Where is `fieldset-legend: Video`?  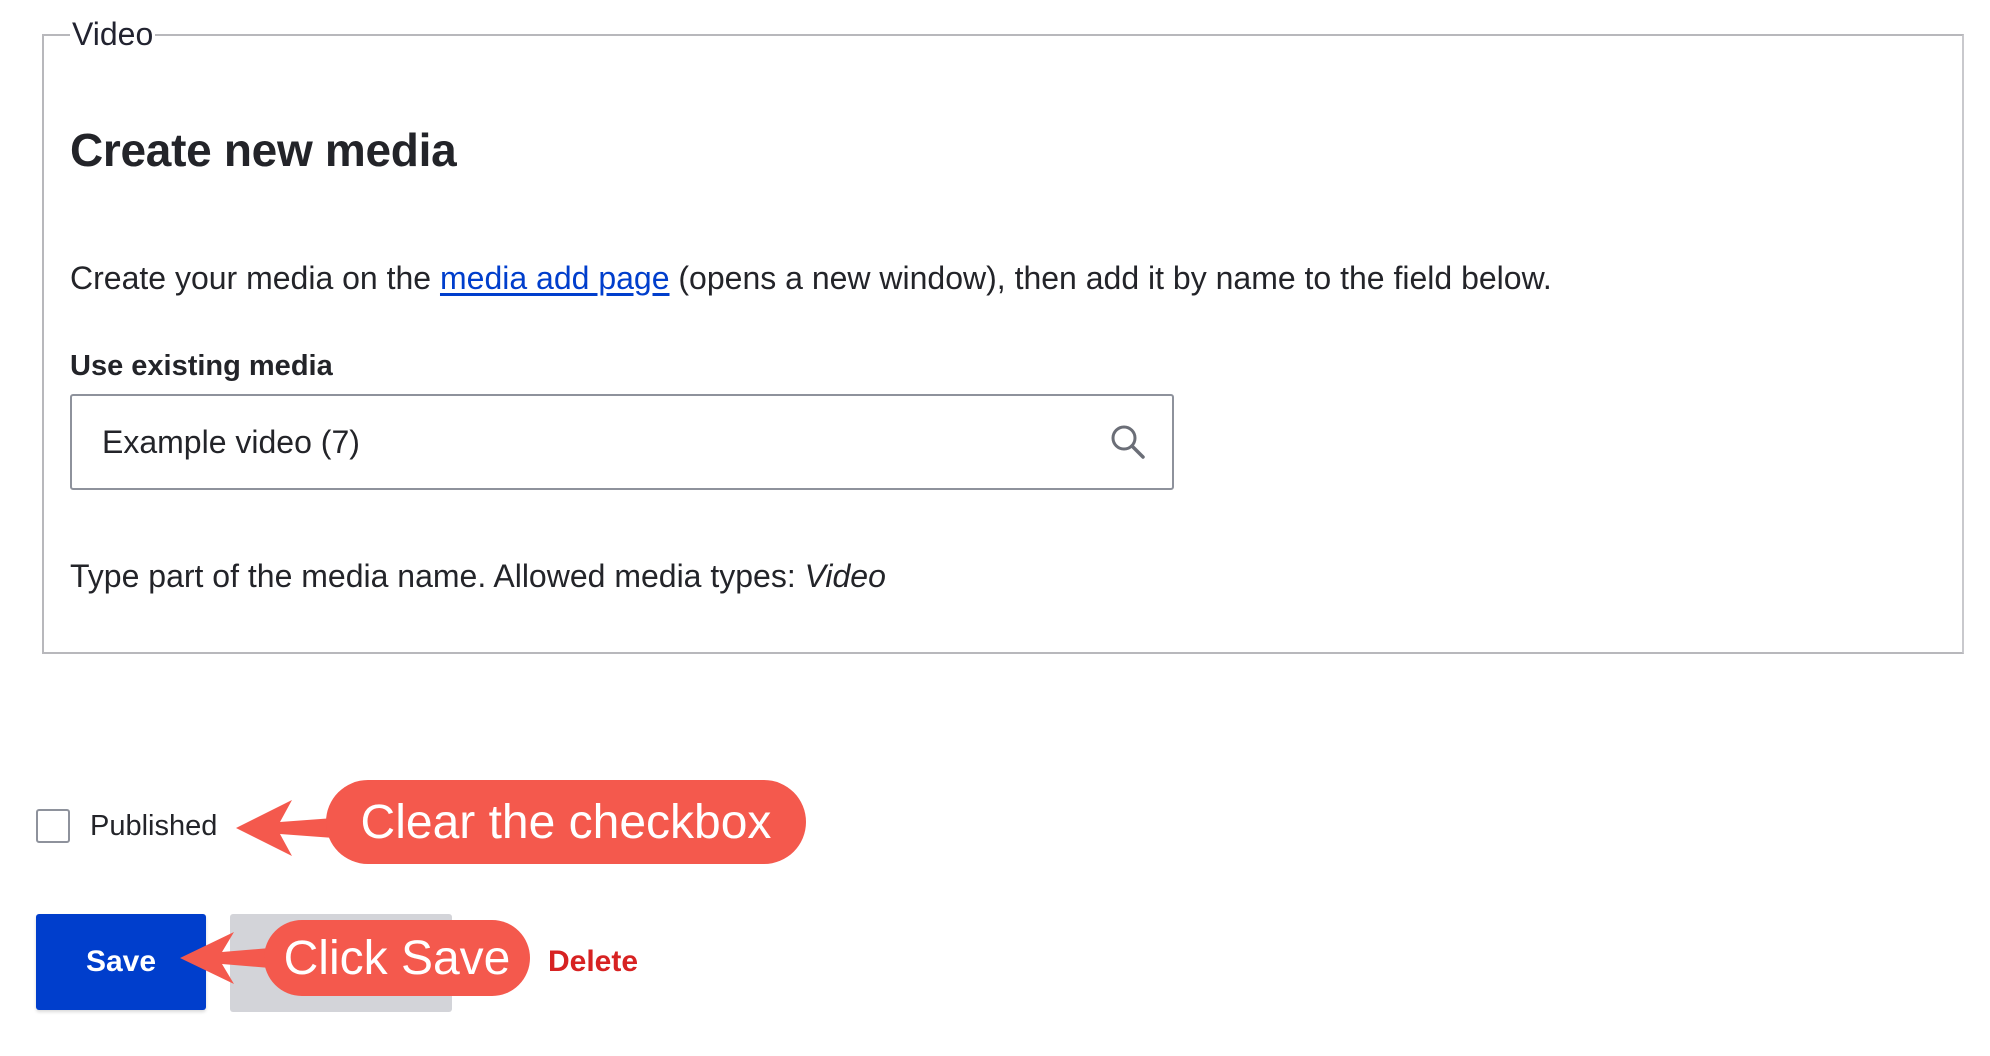 fieldset-legend: Video is located at coordinates (113, 34).